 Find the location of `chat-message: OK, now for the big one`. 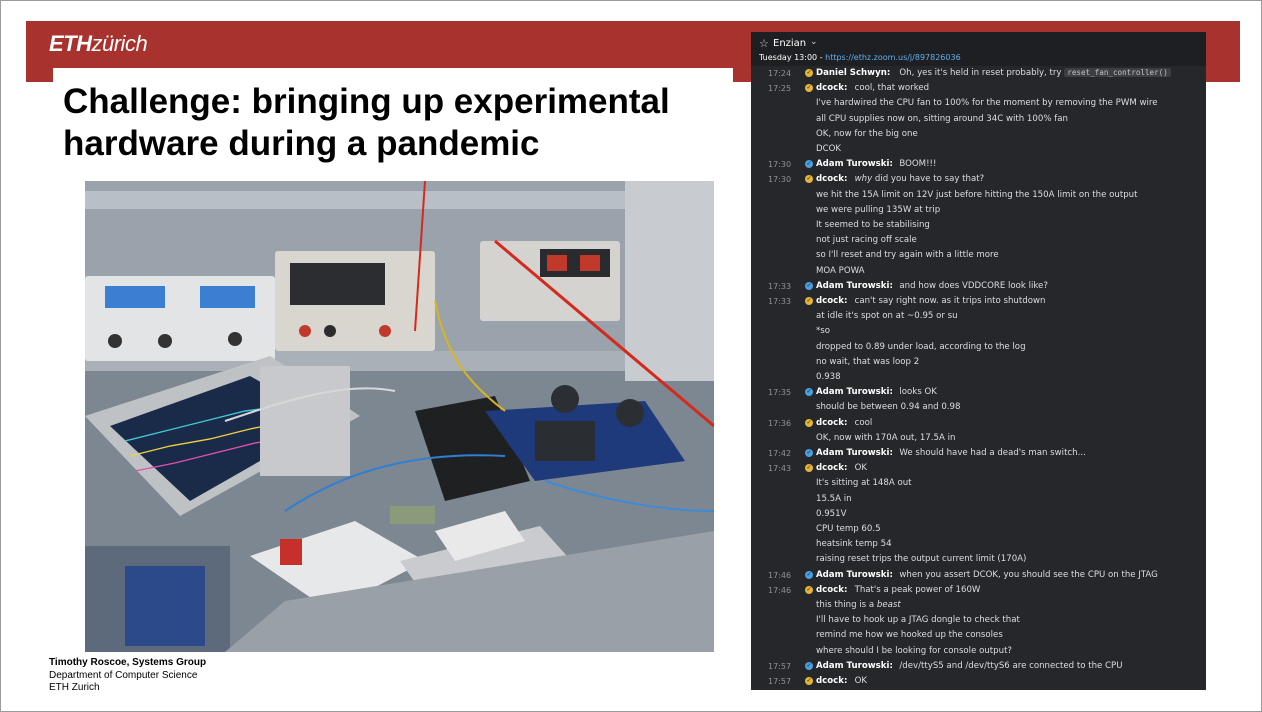

chat-message: OK, now for the big one is located at coordinates (978, 135).